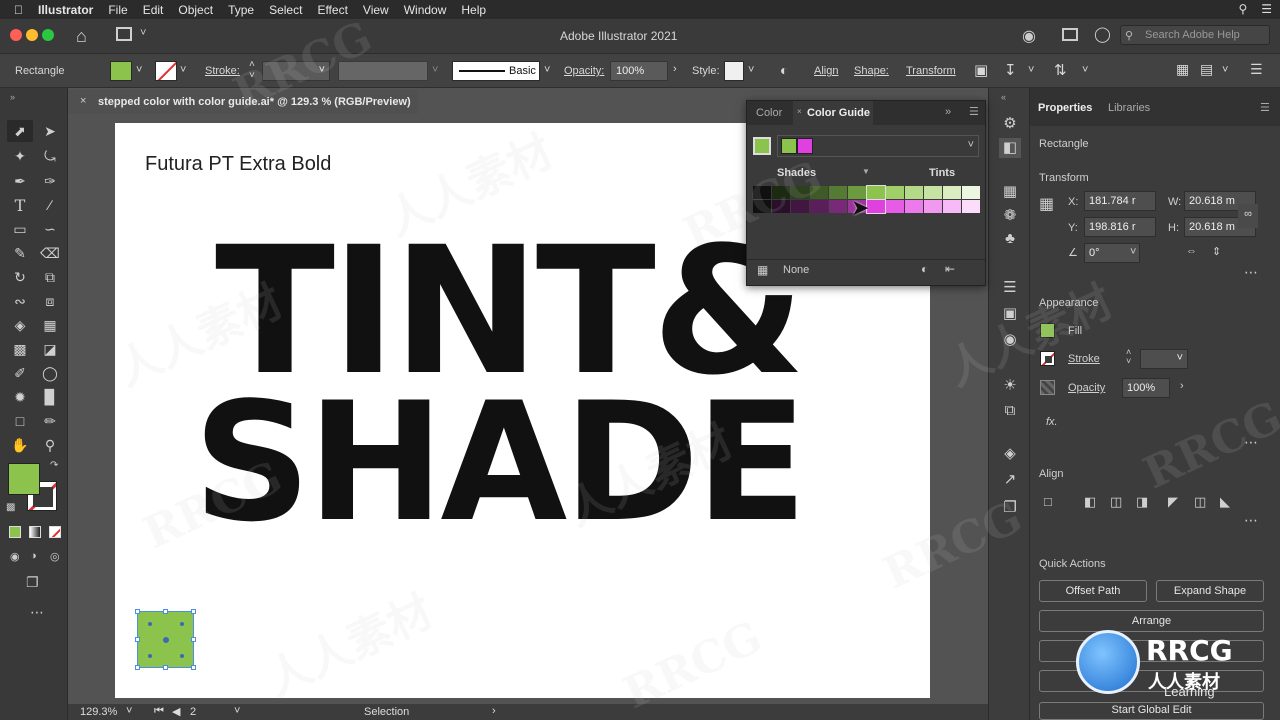  What do you see at coordinates (1084, 359) in the screenshot?
I see `stroke-label: Stroke` at bounding box center [1084, 359].